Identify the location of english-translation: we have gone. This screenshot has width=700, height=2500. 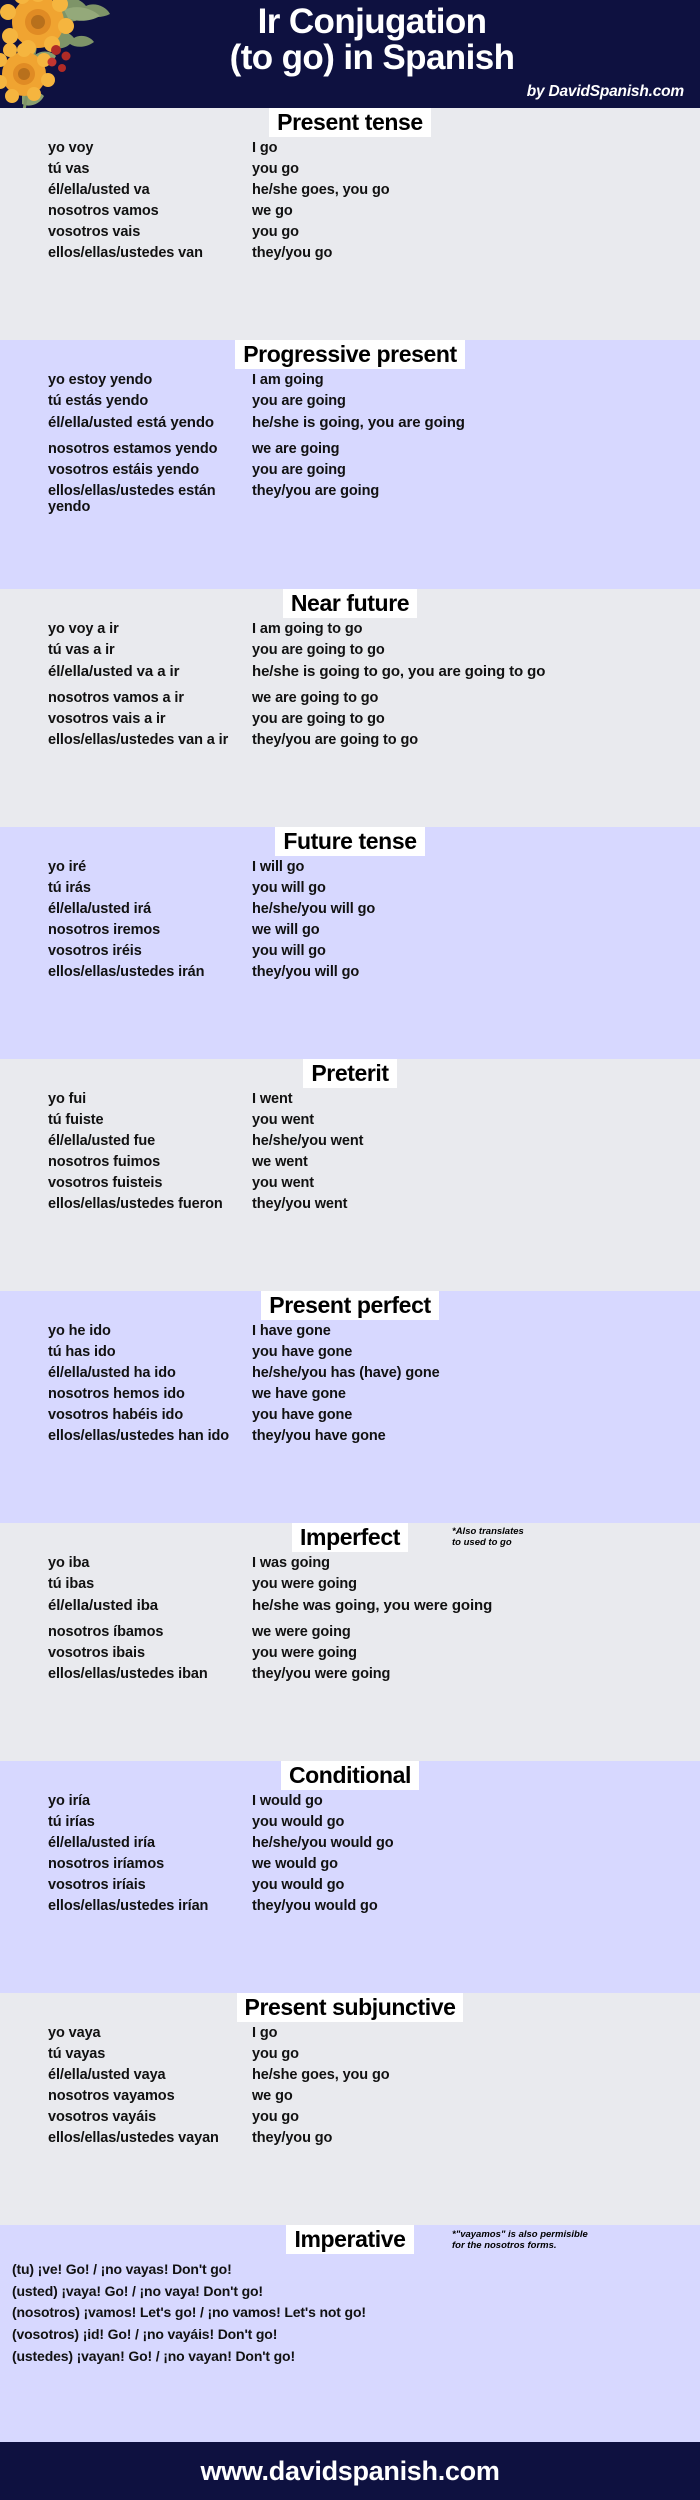
(299, 1394).